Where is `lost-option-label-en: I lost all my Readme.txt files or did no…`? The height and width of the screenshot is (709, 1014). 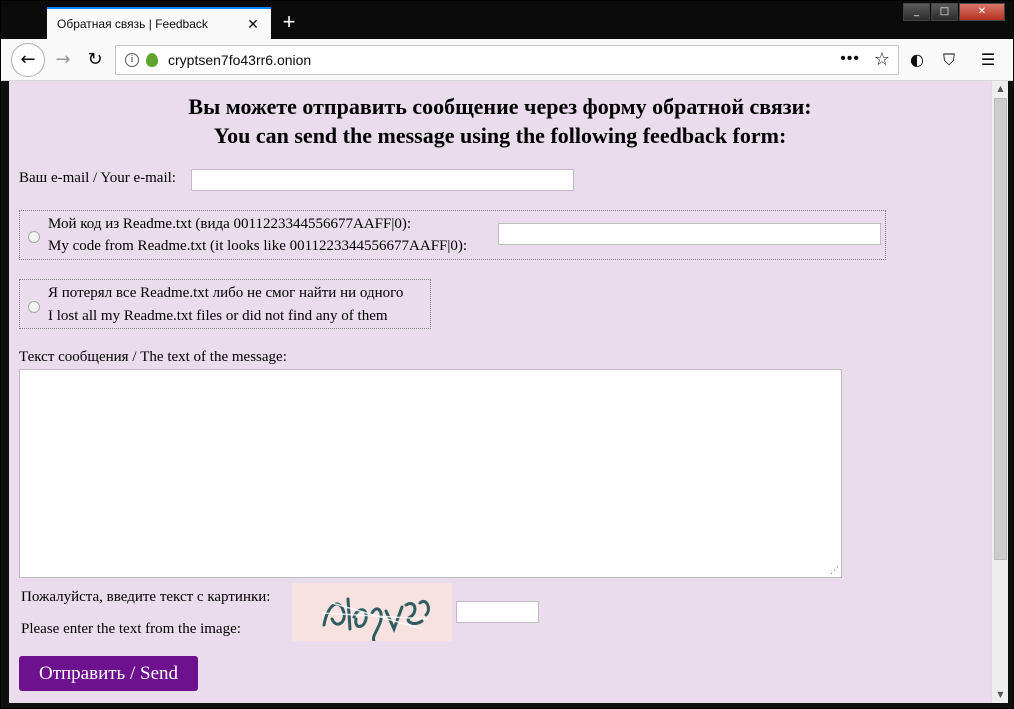
lost-option-label-en: I lost all my Readme.txt files or did no… is located at coordinates (218, 316).